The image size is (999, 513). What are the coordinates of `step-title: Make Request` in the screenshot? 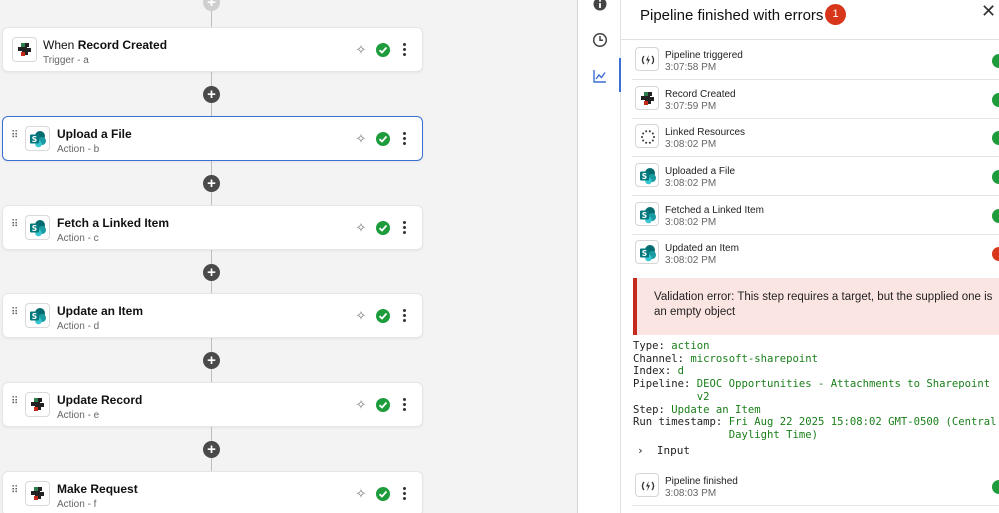 It's located at (97, 489).